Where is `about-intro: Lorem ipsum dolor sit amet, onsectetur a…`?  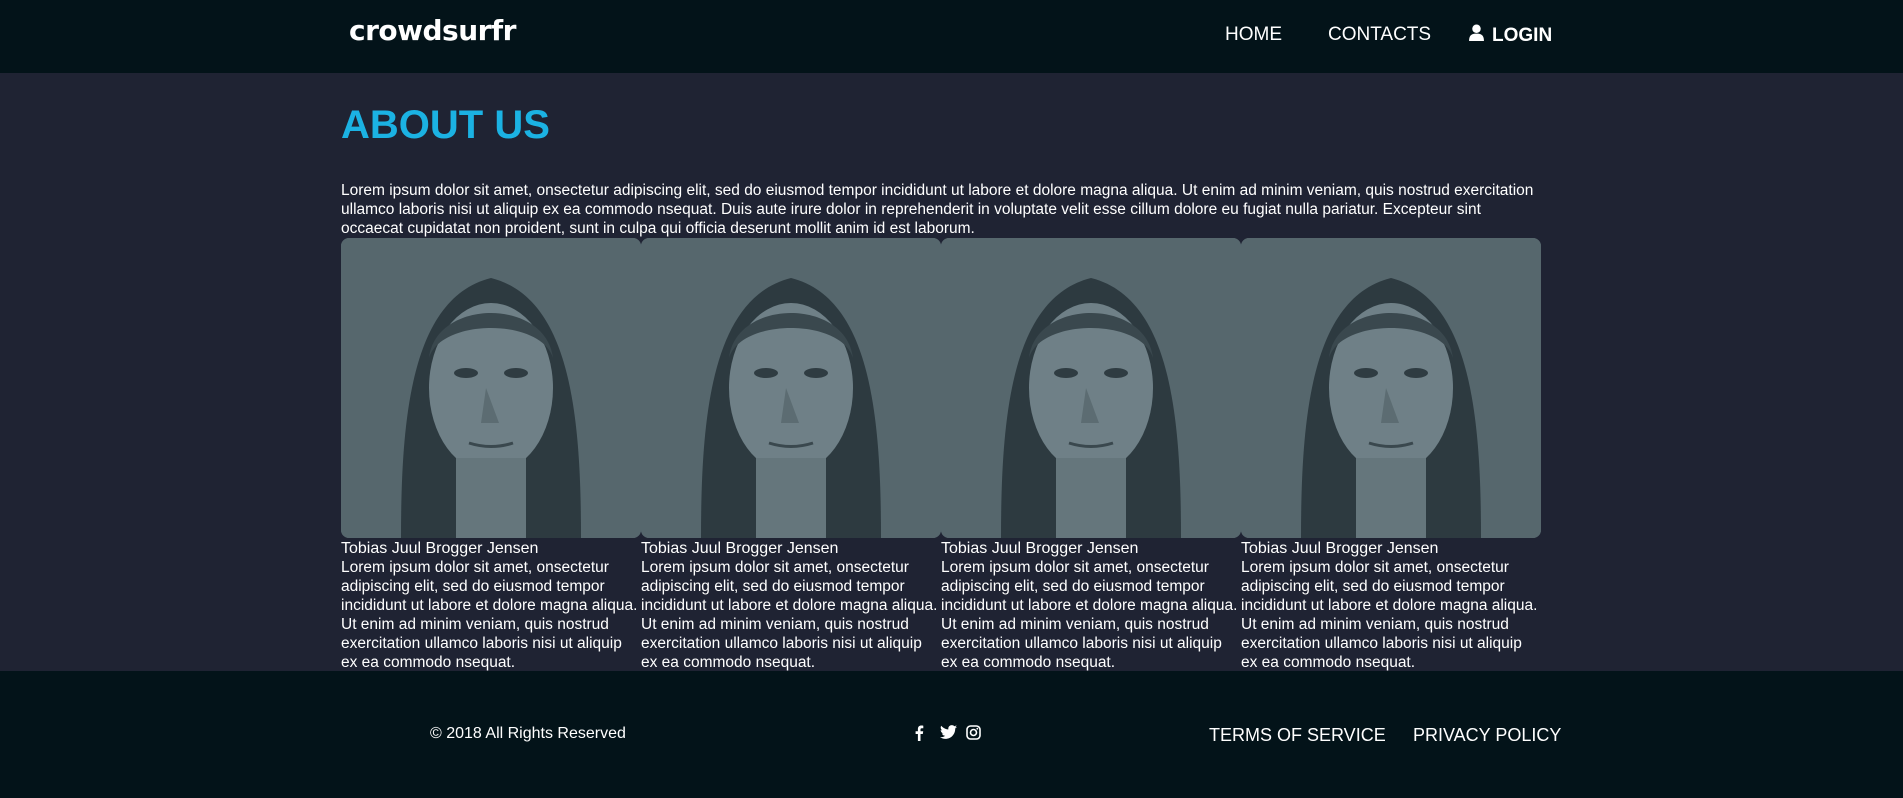 about-intro: Lorem ipsum dolor sit amet, onsectetur a… is located at coordinates (937, 209).